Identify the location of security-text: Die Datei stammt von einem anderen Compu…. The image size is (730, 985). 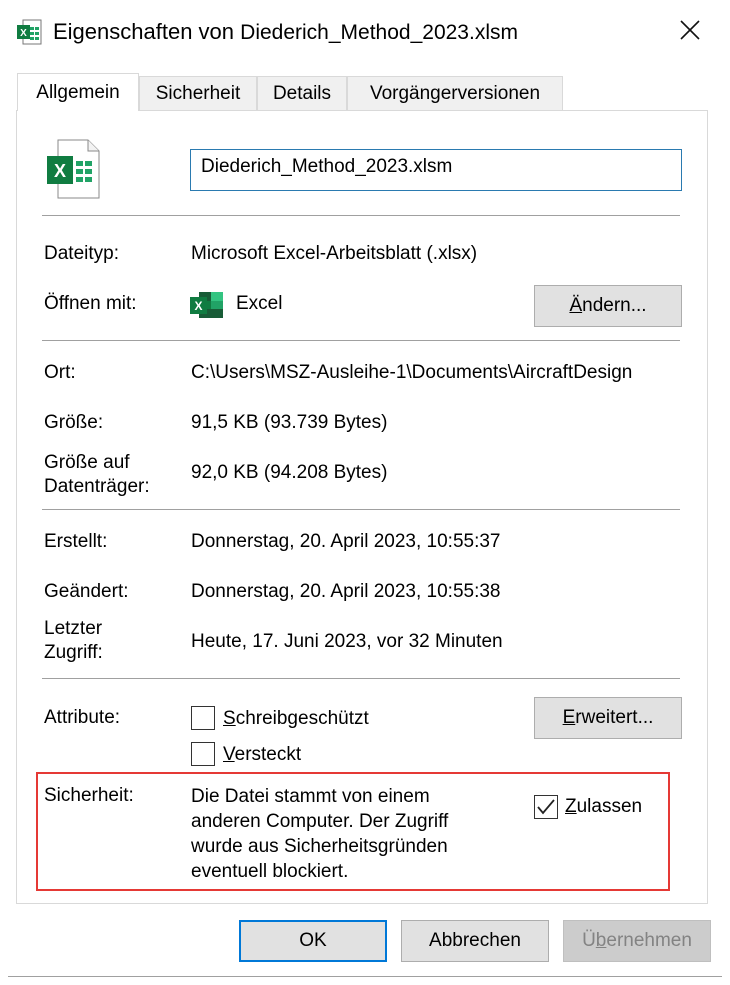
(319, 834).